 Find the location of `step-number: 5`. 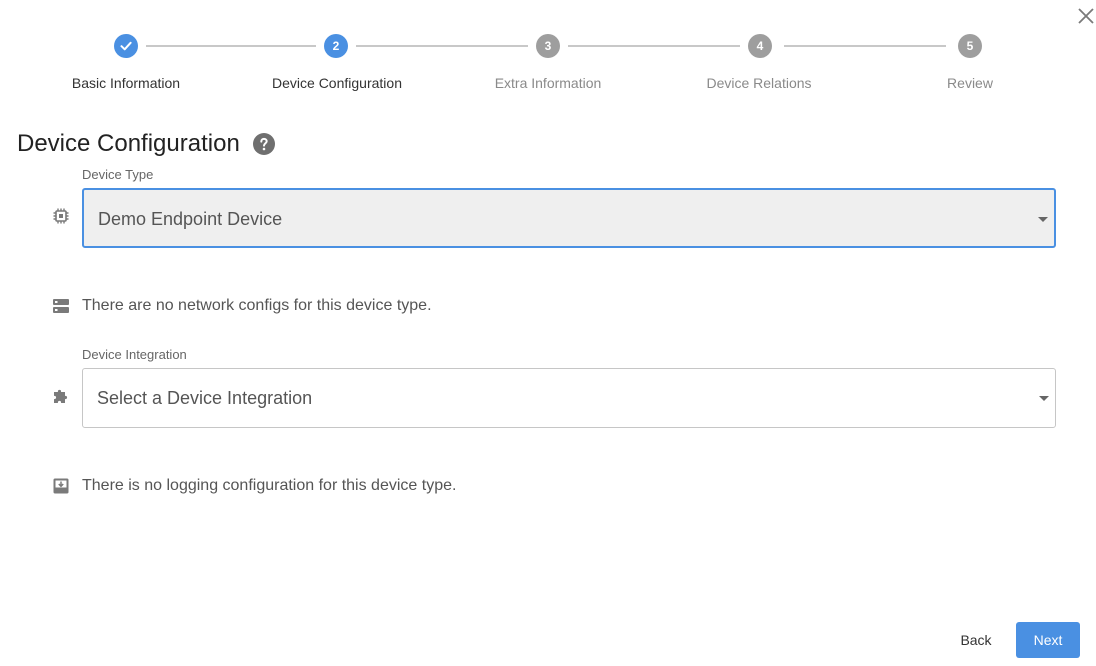

step-number: 5 is located at coordinates (970, 46).